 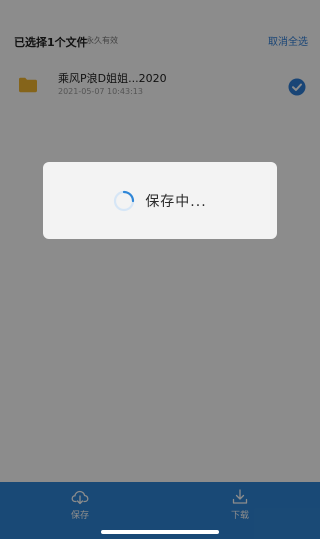 I want to click on loading-spinner-icon, so click(x=124, y=200).